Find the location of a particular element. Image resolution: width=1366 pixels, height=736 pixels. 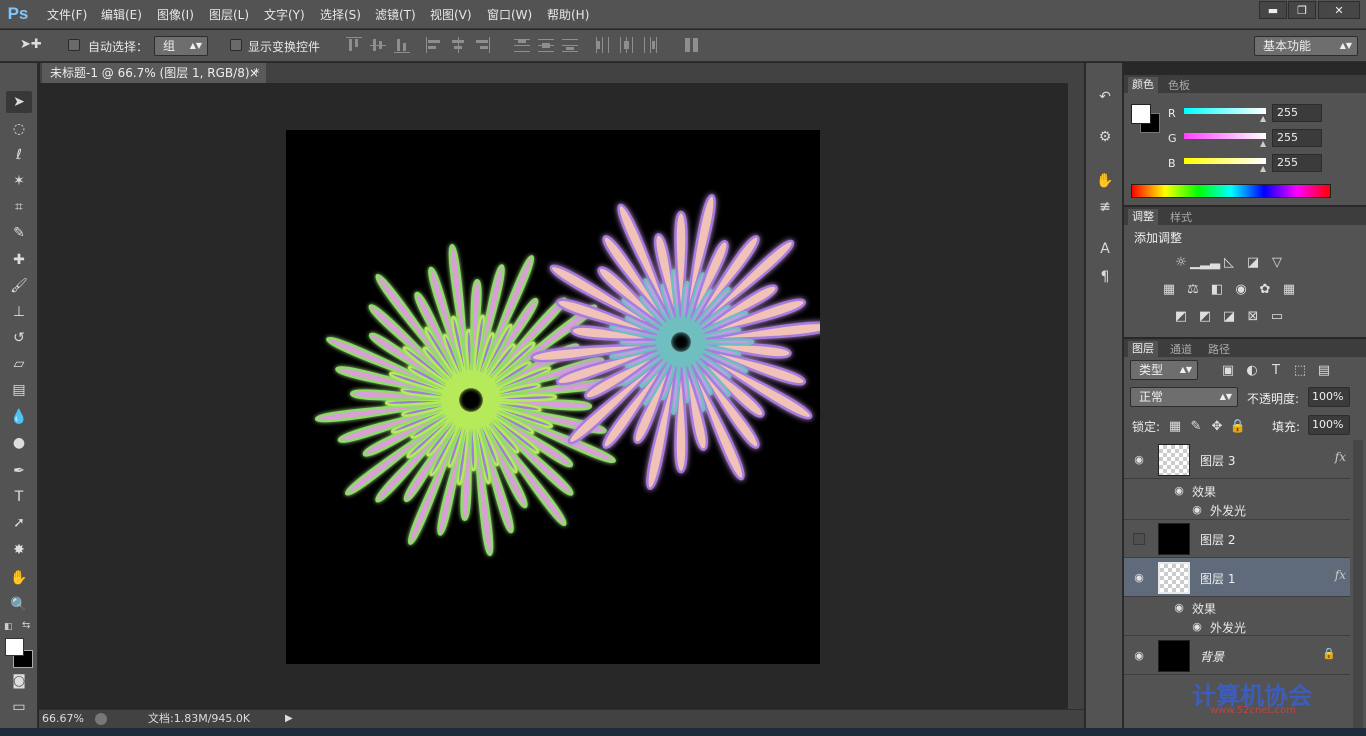

menu-edit: 编辑(E) is located at coordinates (121, 14).